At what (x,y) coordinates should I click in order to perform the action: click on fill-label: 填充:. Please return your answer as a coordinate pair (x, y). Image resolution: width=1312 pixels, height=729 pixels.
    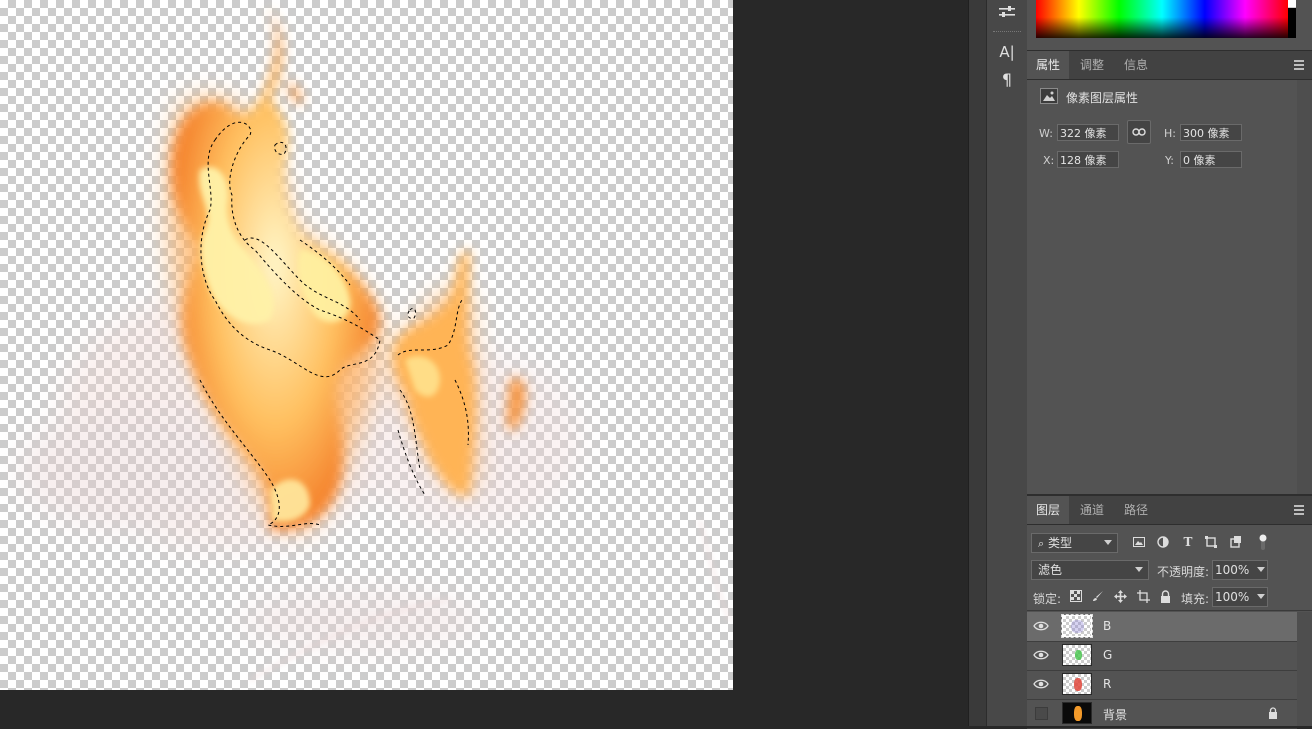
    Looking at the image, I should click on (1195, 599).